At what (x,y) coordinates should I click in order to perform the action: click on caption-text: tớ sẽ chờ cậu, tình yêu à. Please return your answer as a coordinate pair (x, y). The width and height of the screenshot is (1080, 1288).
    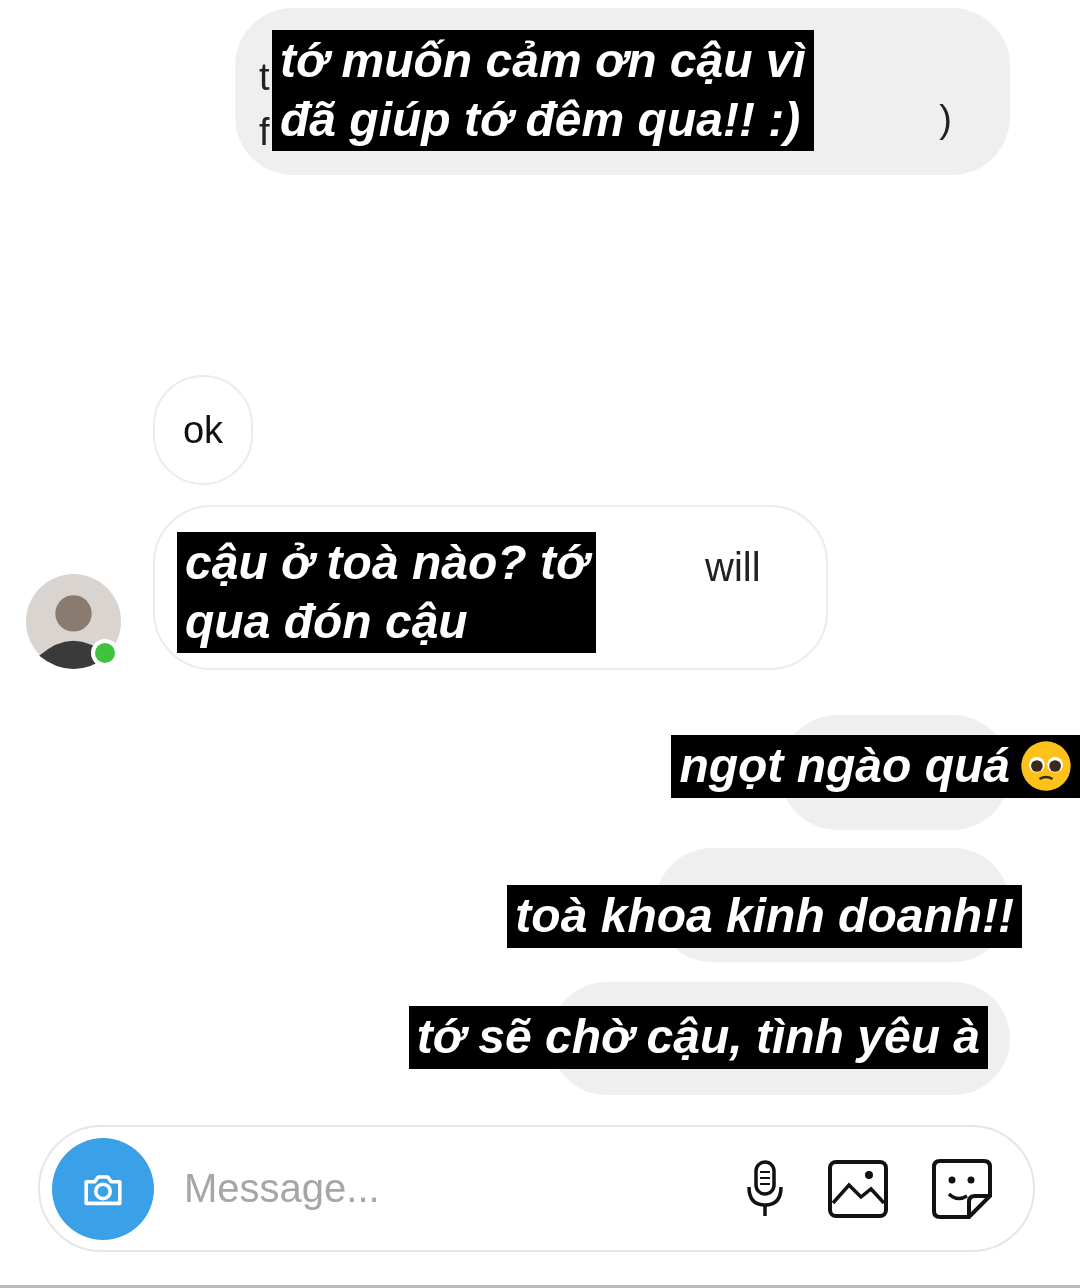
    Looking at the image, I should click on (698, 1037).